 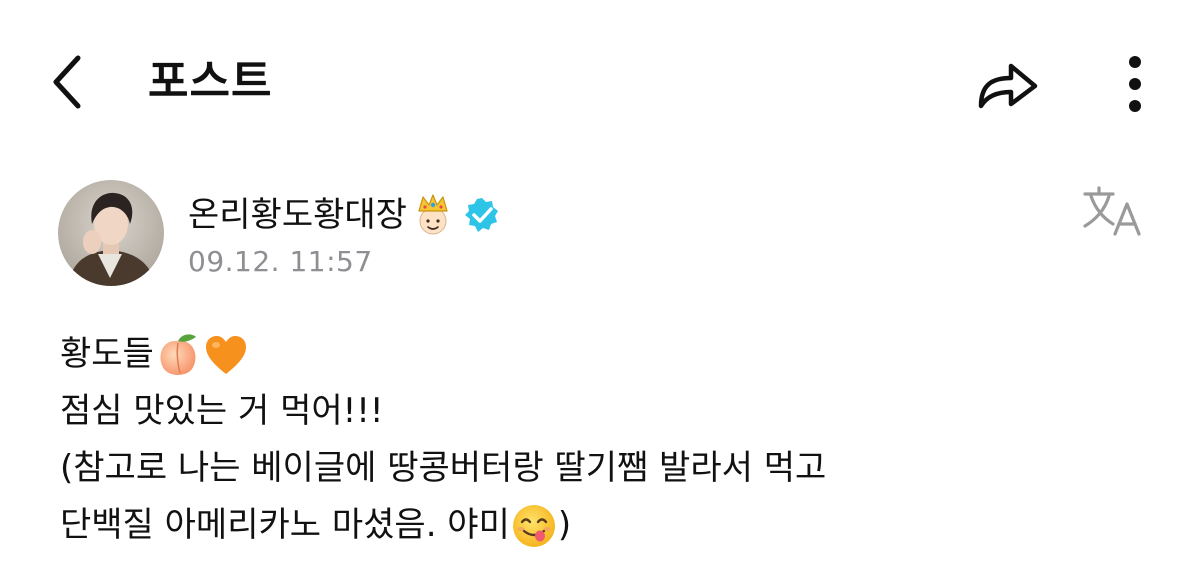 What do you see at coordinates (285, 525) in the screenshot?
I see `post-text: 단백질 아메리카노 마셨음. 야미` at bounding box center [285, 525].